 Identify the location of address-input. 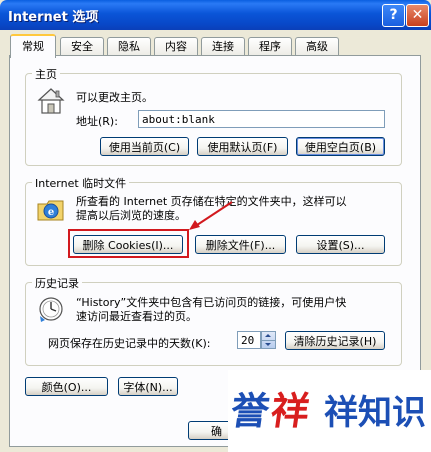
(261, 119).